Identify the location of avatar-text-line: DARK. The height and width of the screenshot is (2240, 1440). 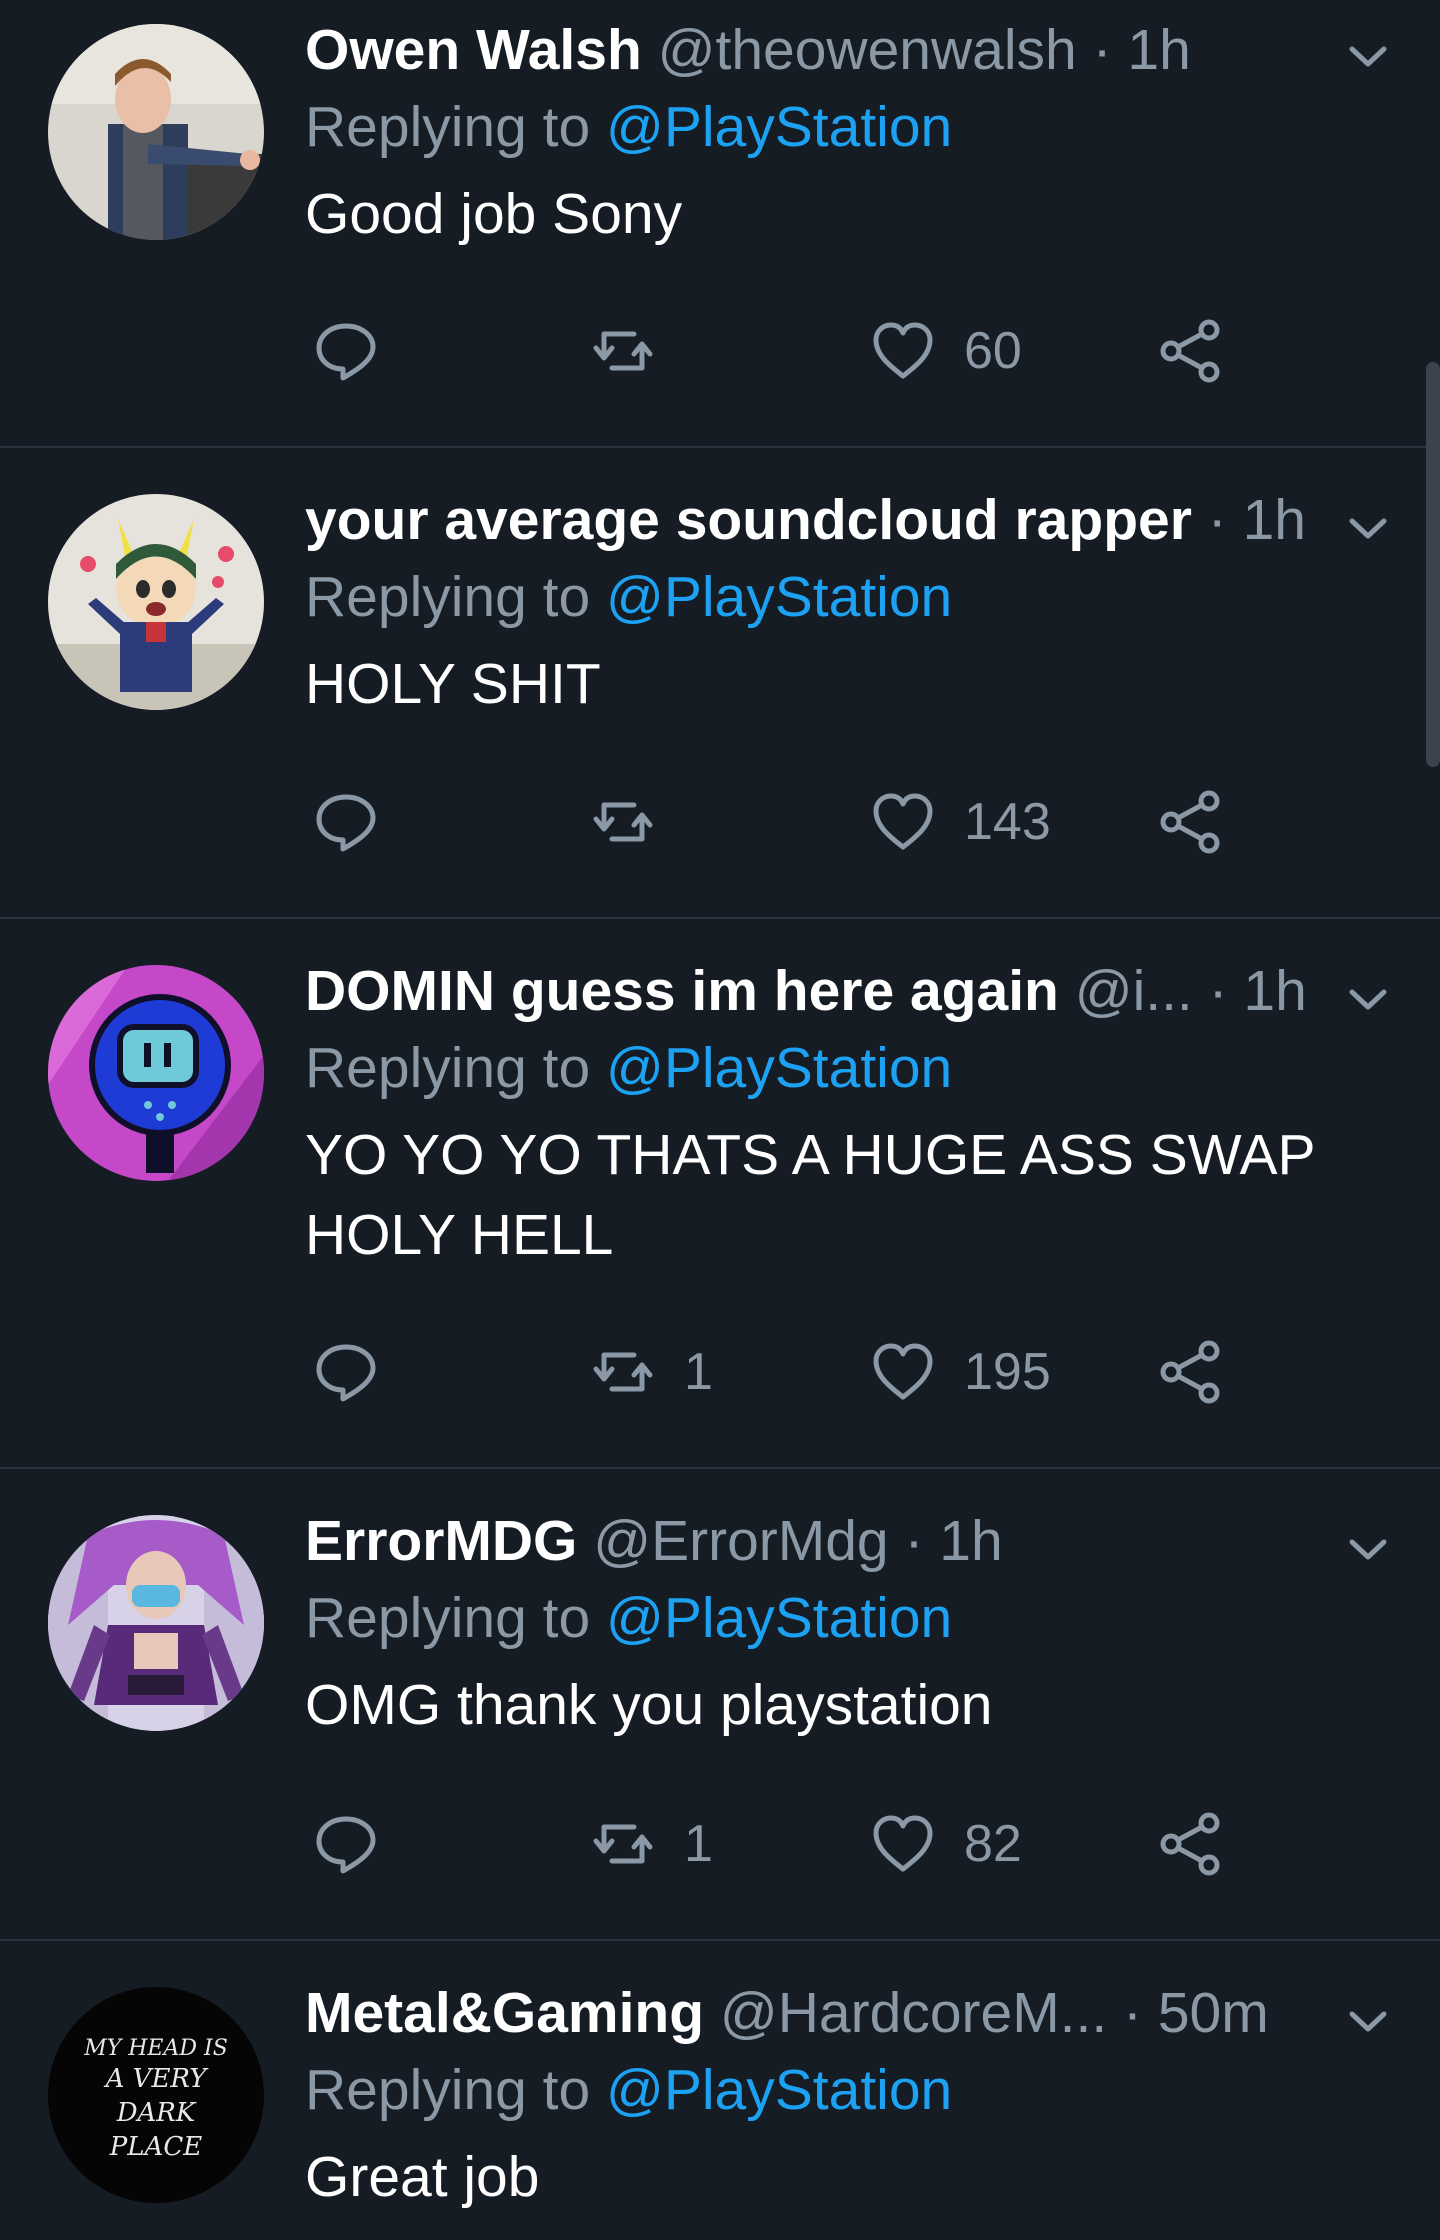
(156, 2113).